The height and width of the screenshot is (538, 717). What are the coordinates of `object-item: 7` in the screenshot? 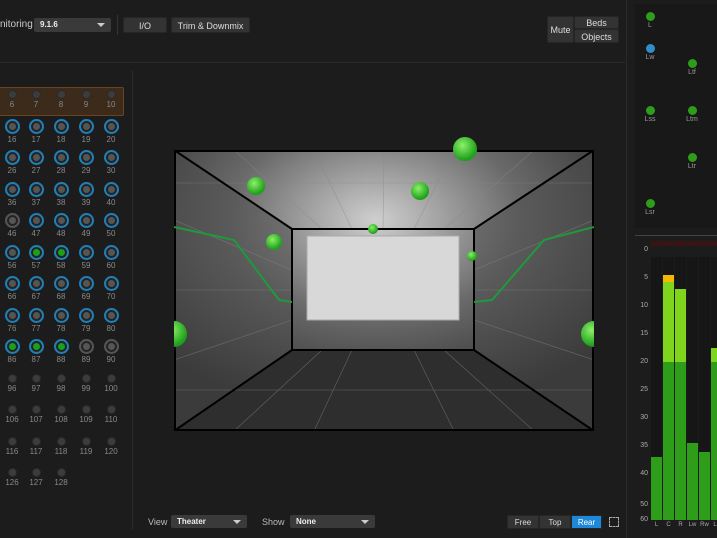 It's located at (36, 99).